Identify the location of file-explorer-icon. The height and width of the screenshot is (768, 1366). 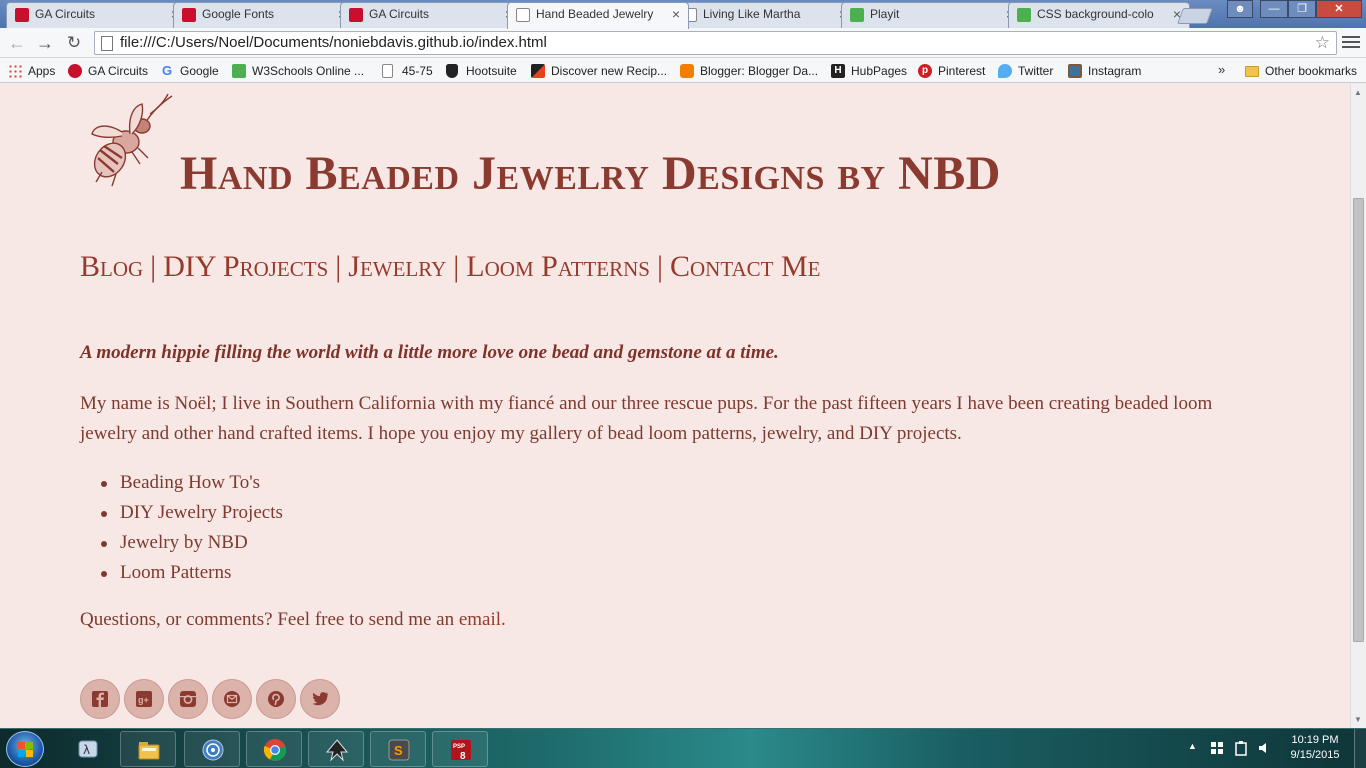
(148, 749).